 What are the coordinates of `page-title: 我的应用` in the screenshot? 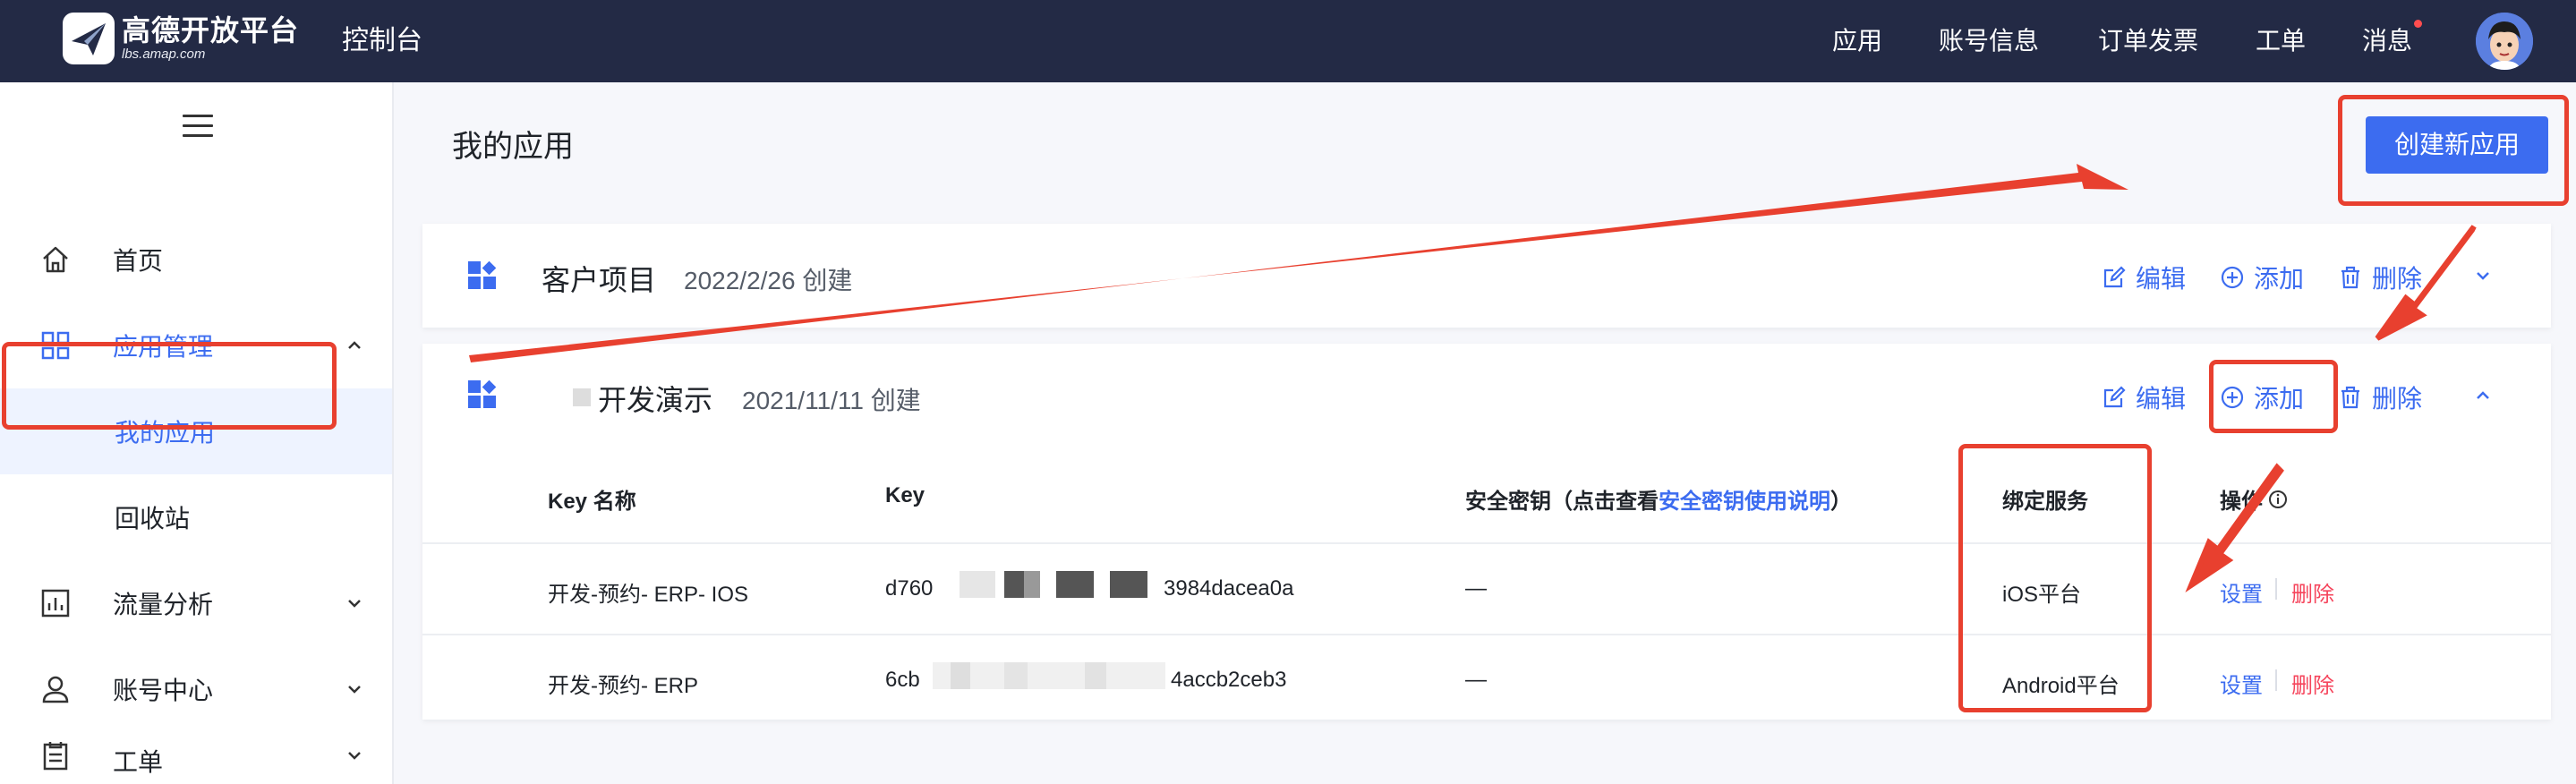 It's located at (513, 147).